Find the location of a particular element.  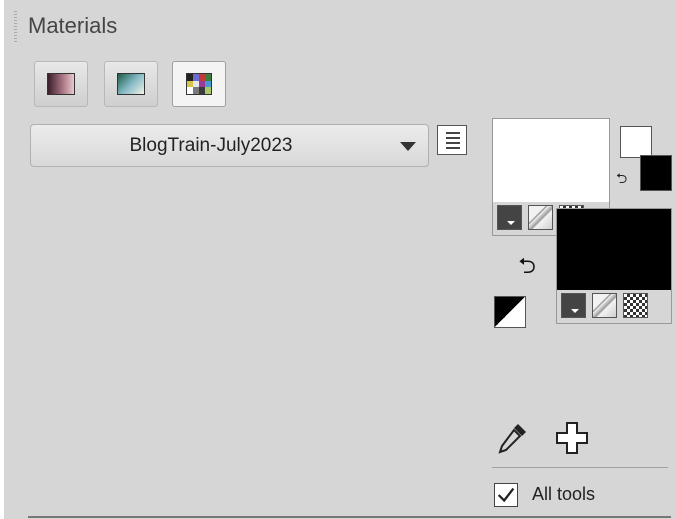

palette-menu-button is located at coordinates (452, 140).